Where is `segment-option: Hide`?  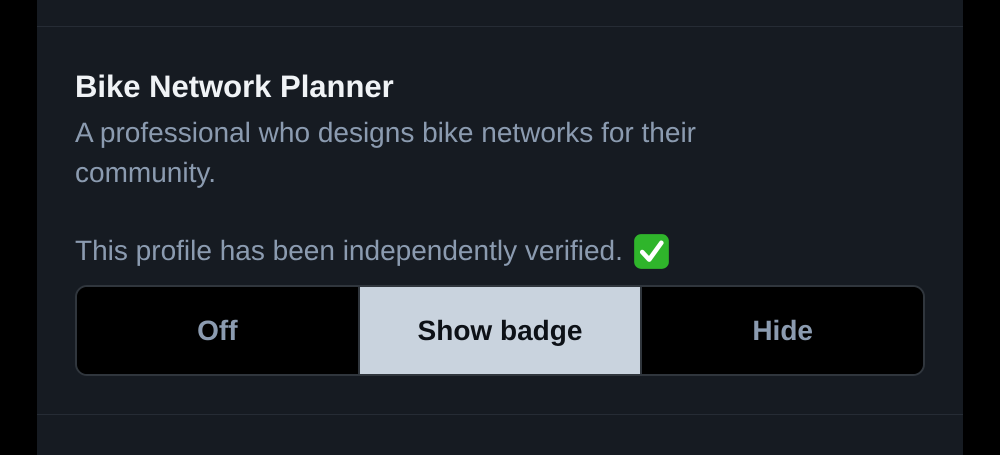
segment-option: Hide is located at coordinates (781, 330).